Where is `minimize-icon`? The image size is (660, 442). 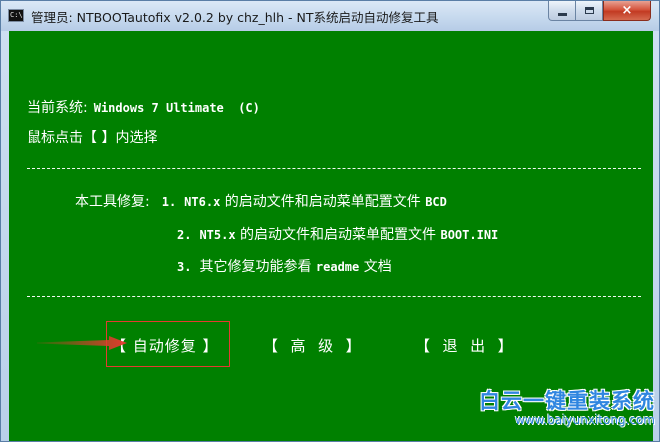 minimize-icon is located at coordinates (562, 14).